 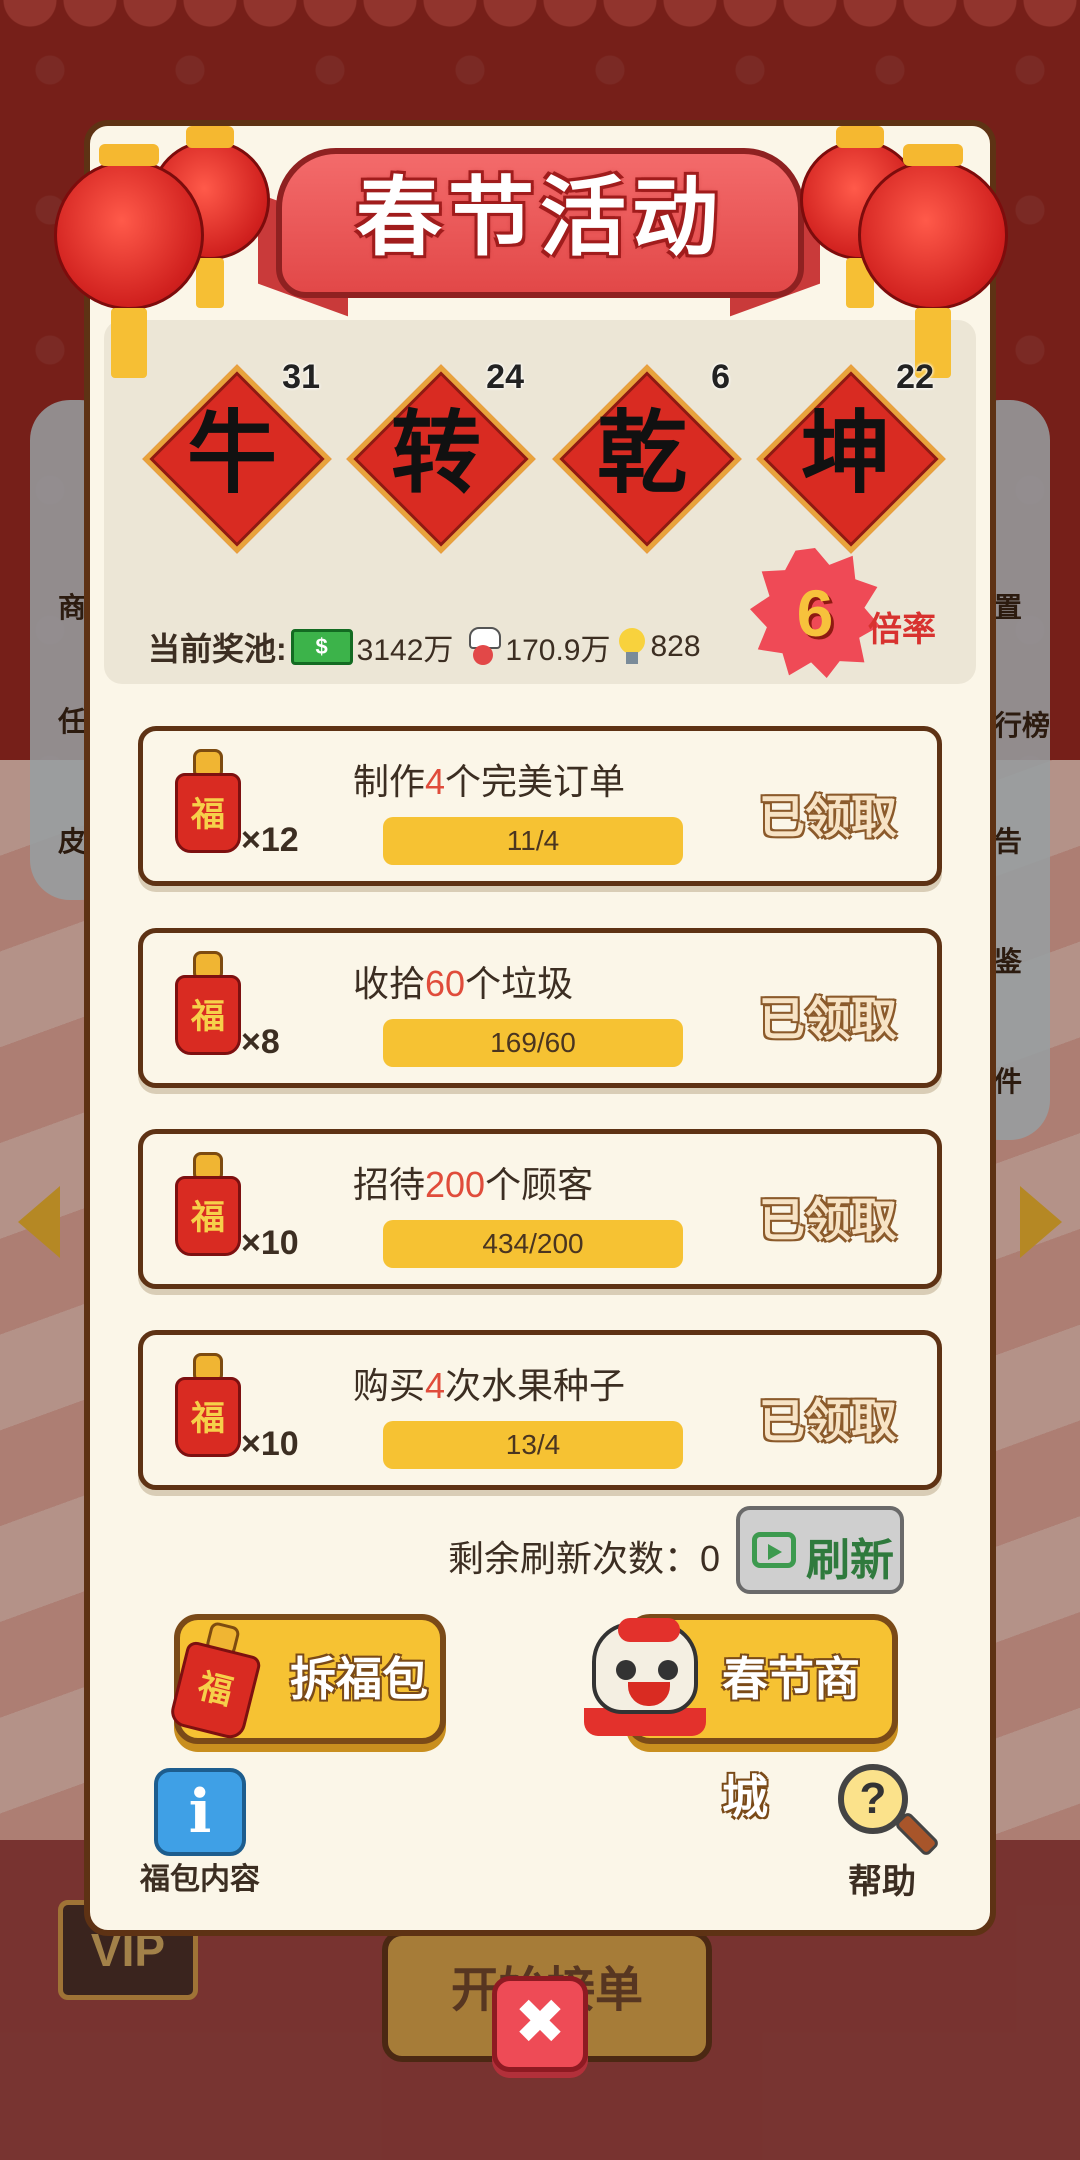 I want to click on prize-pool-label: 当前奖池:, so click(x=217, y=649).